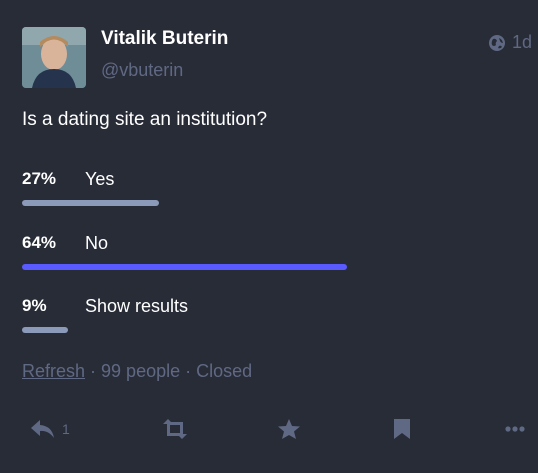 Image resolution: width=538 pixels, height=473 pixels. What do you see at coordinates (269, 433) in the screenshot?
I see `status-action-bar: 1` at bounding box center [269, 433].